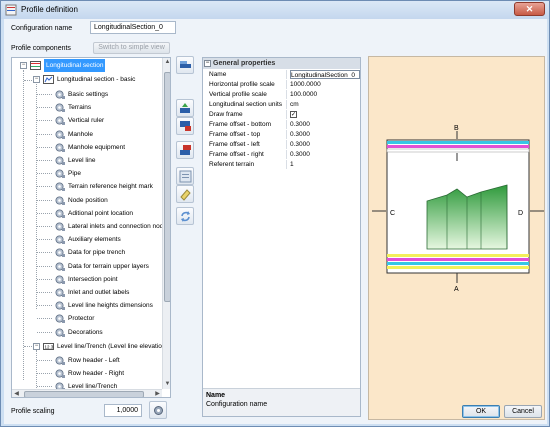  Describe the element at coordinates (281, 84) in the screenshot. I see `property-row: Horizontal profile scale 1000.0000` at that location.